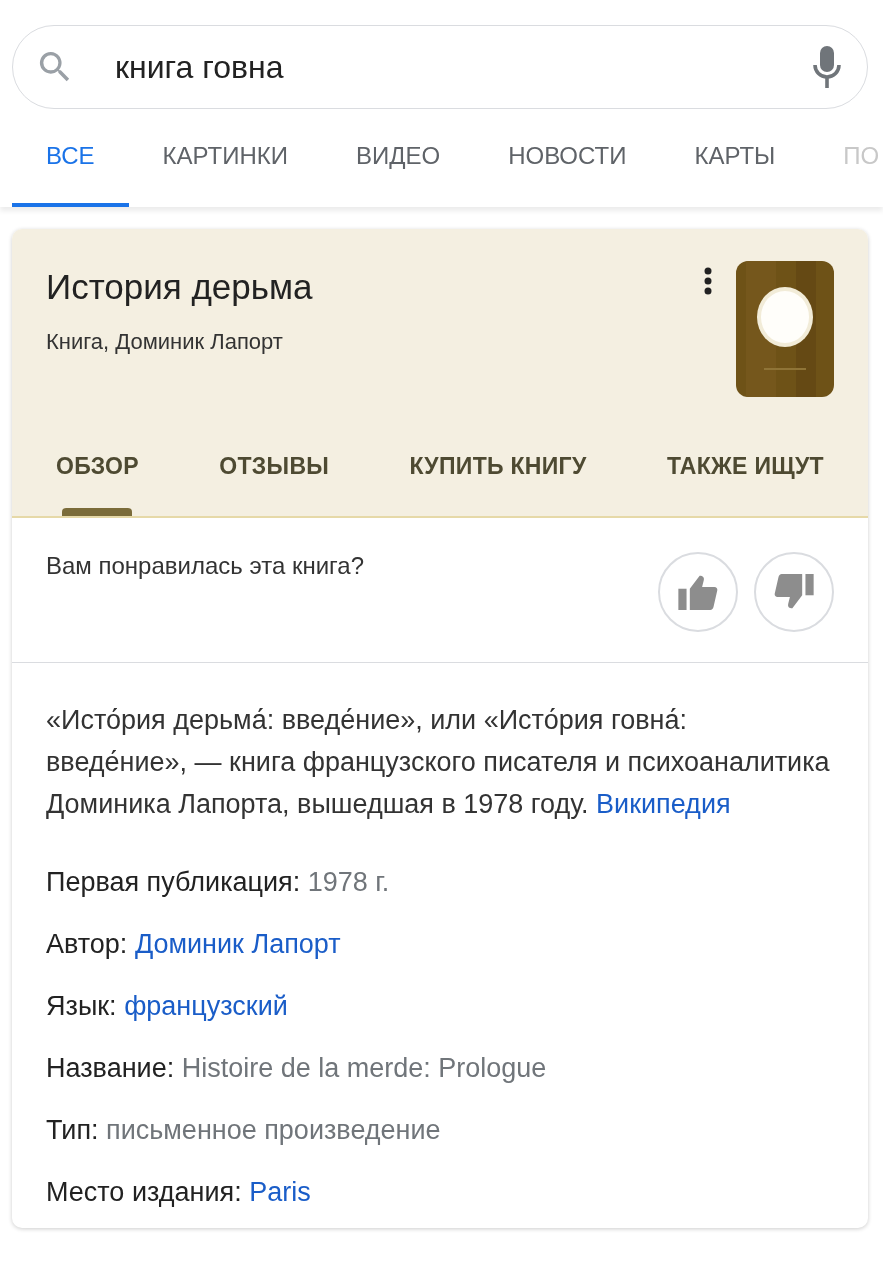  I want to click on search-tab: ВИДЕО, so click(398, 158).